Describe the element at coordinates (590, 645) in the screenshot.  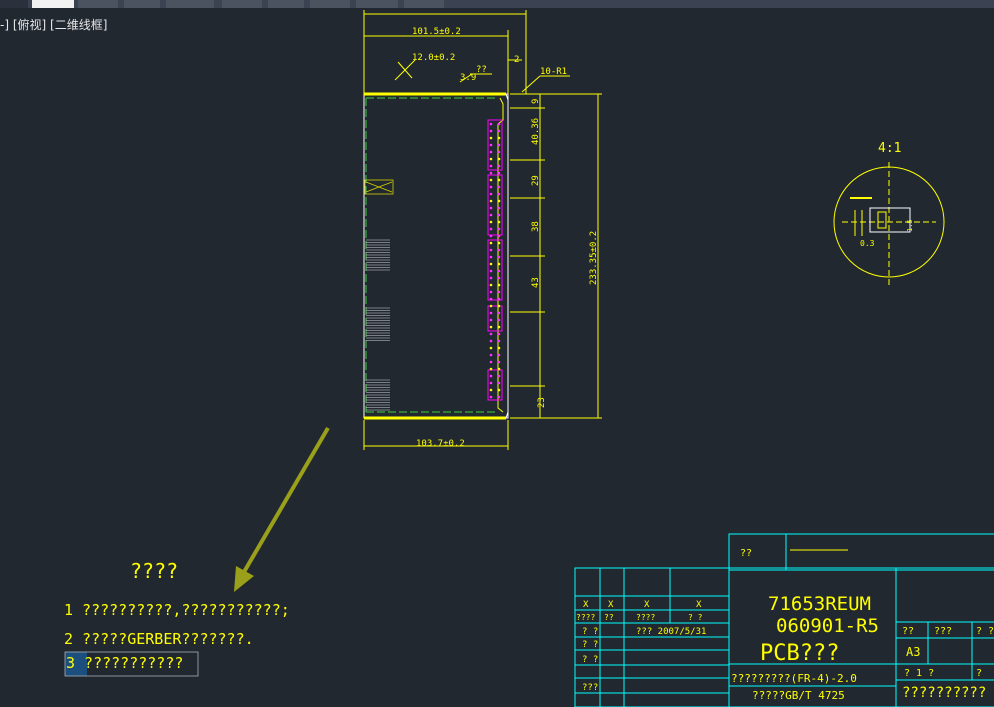
I see `tb-row2-label: ? ?` at that location.